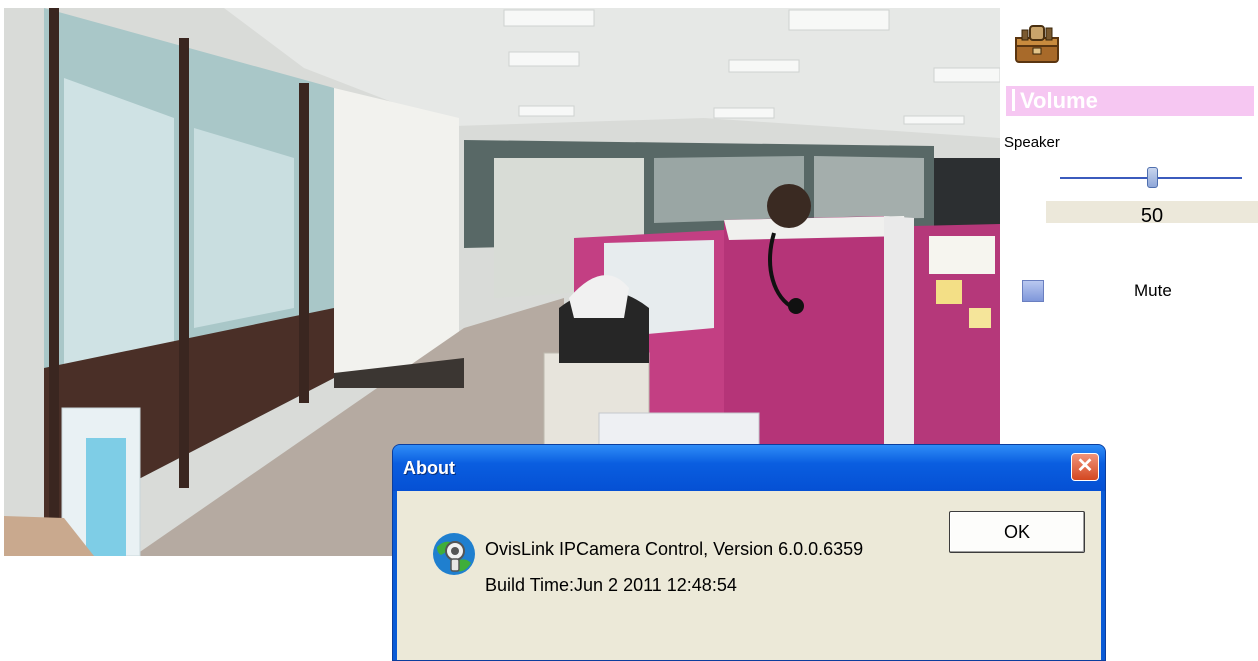 This screenshot has height=661, width=1258. I want to click on mute-label: Mute, so click(1153, 290).